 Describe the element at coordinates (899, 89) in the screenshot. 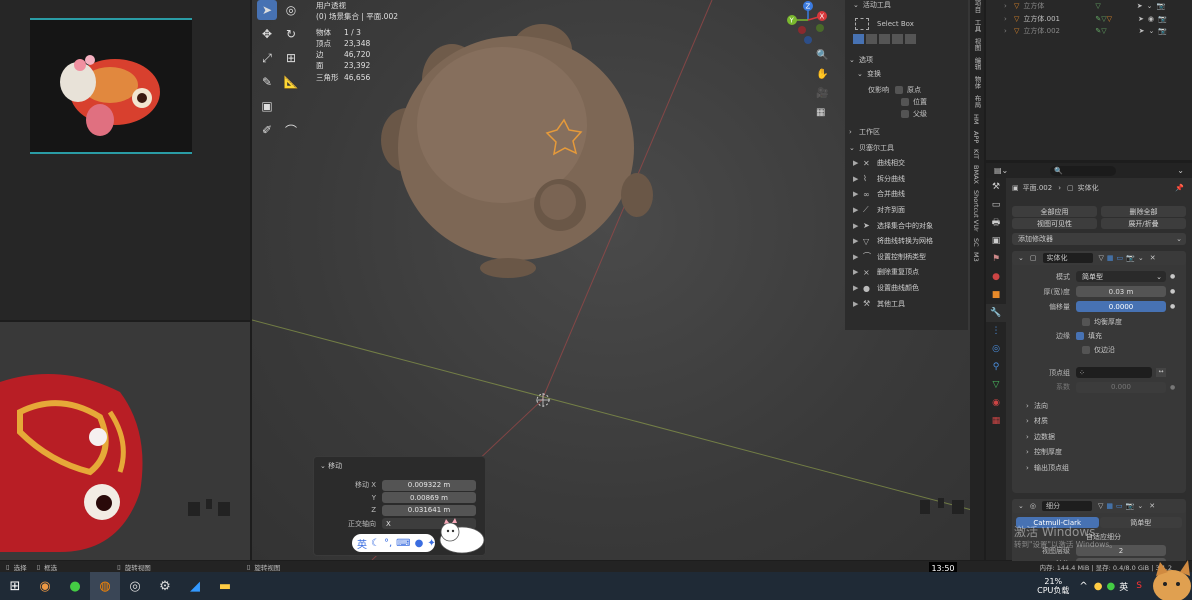

I see `origins-checkbox` at that location.